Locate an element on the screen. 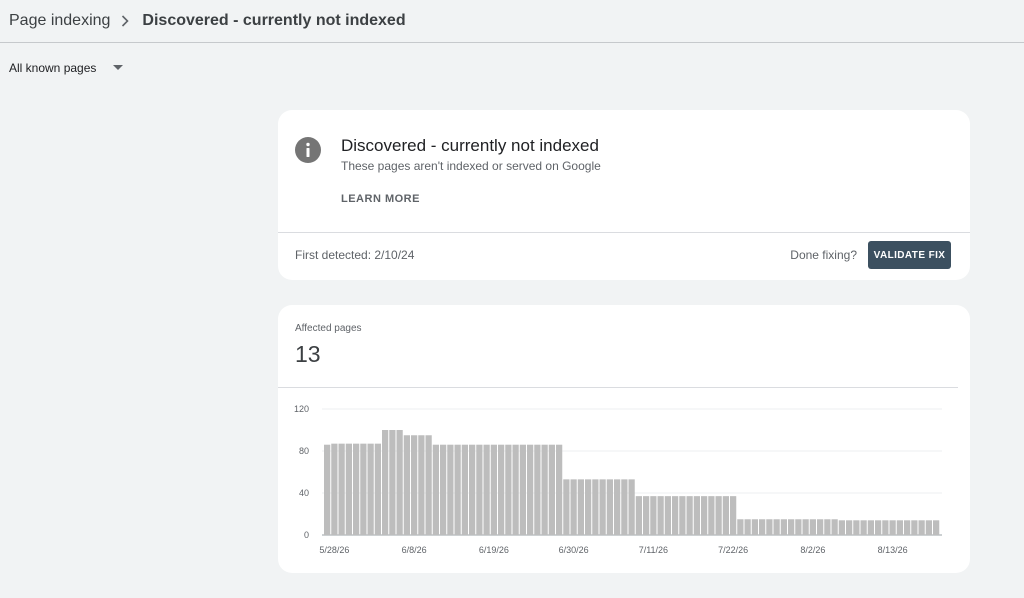 Image resolution: width=1024 pixels, height=598 pixels. x-tick-label: 5/28/26 is located at coordinates (334, 550).